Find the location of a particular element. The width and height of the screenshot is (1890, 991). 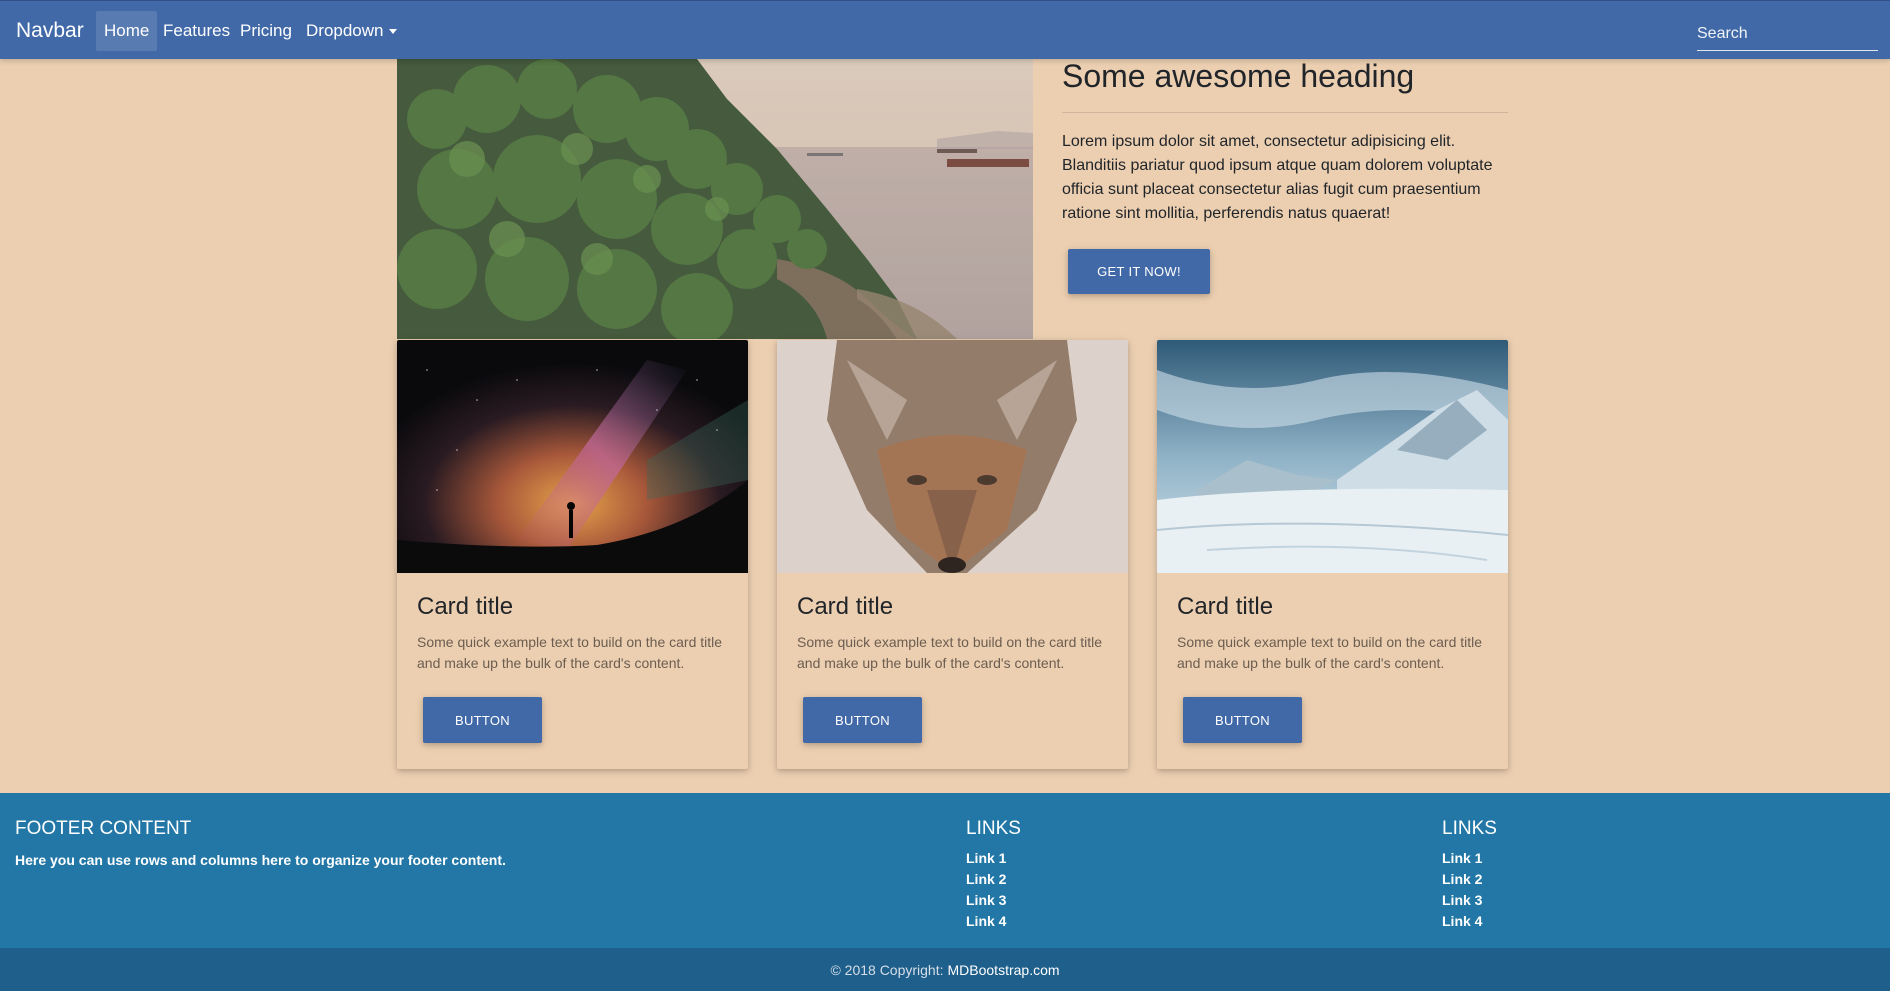

snowy-mountain-photo is located at coordinates (1332, 456).